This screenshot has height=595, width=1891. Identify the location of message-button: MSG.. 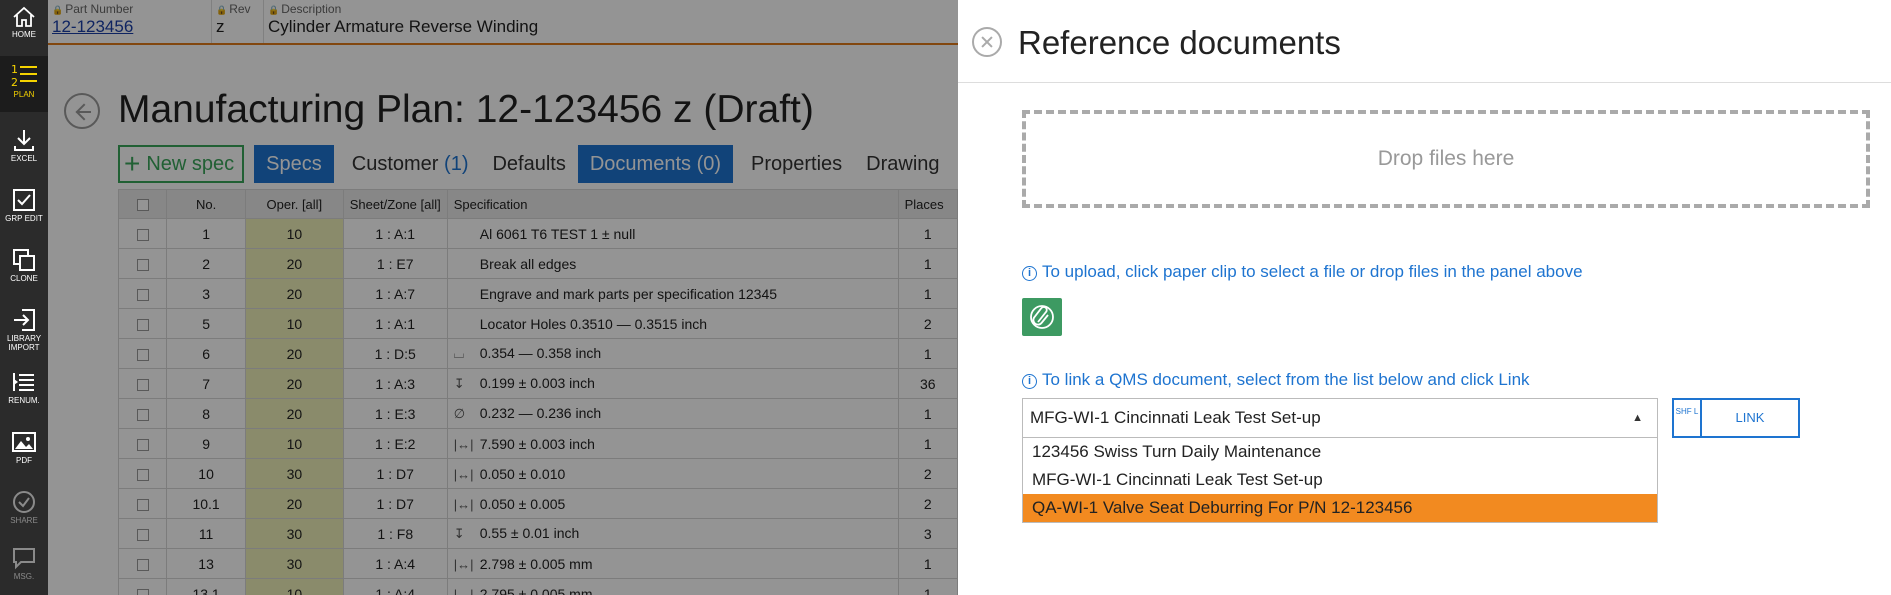
(24, 567).